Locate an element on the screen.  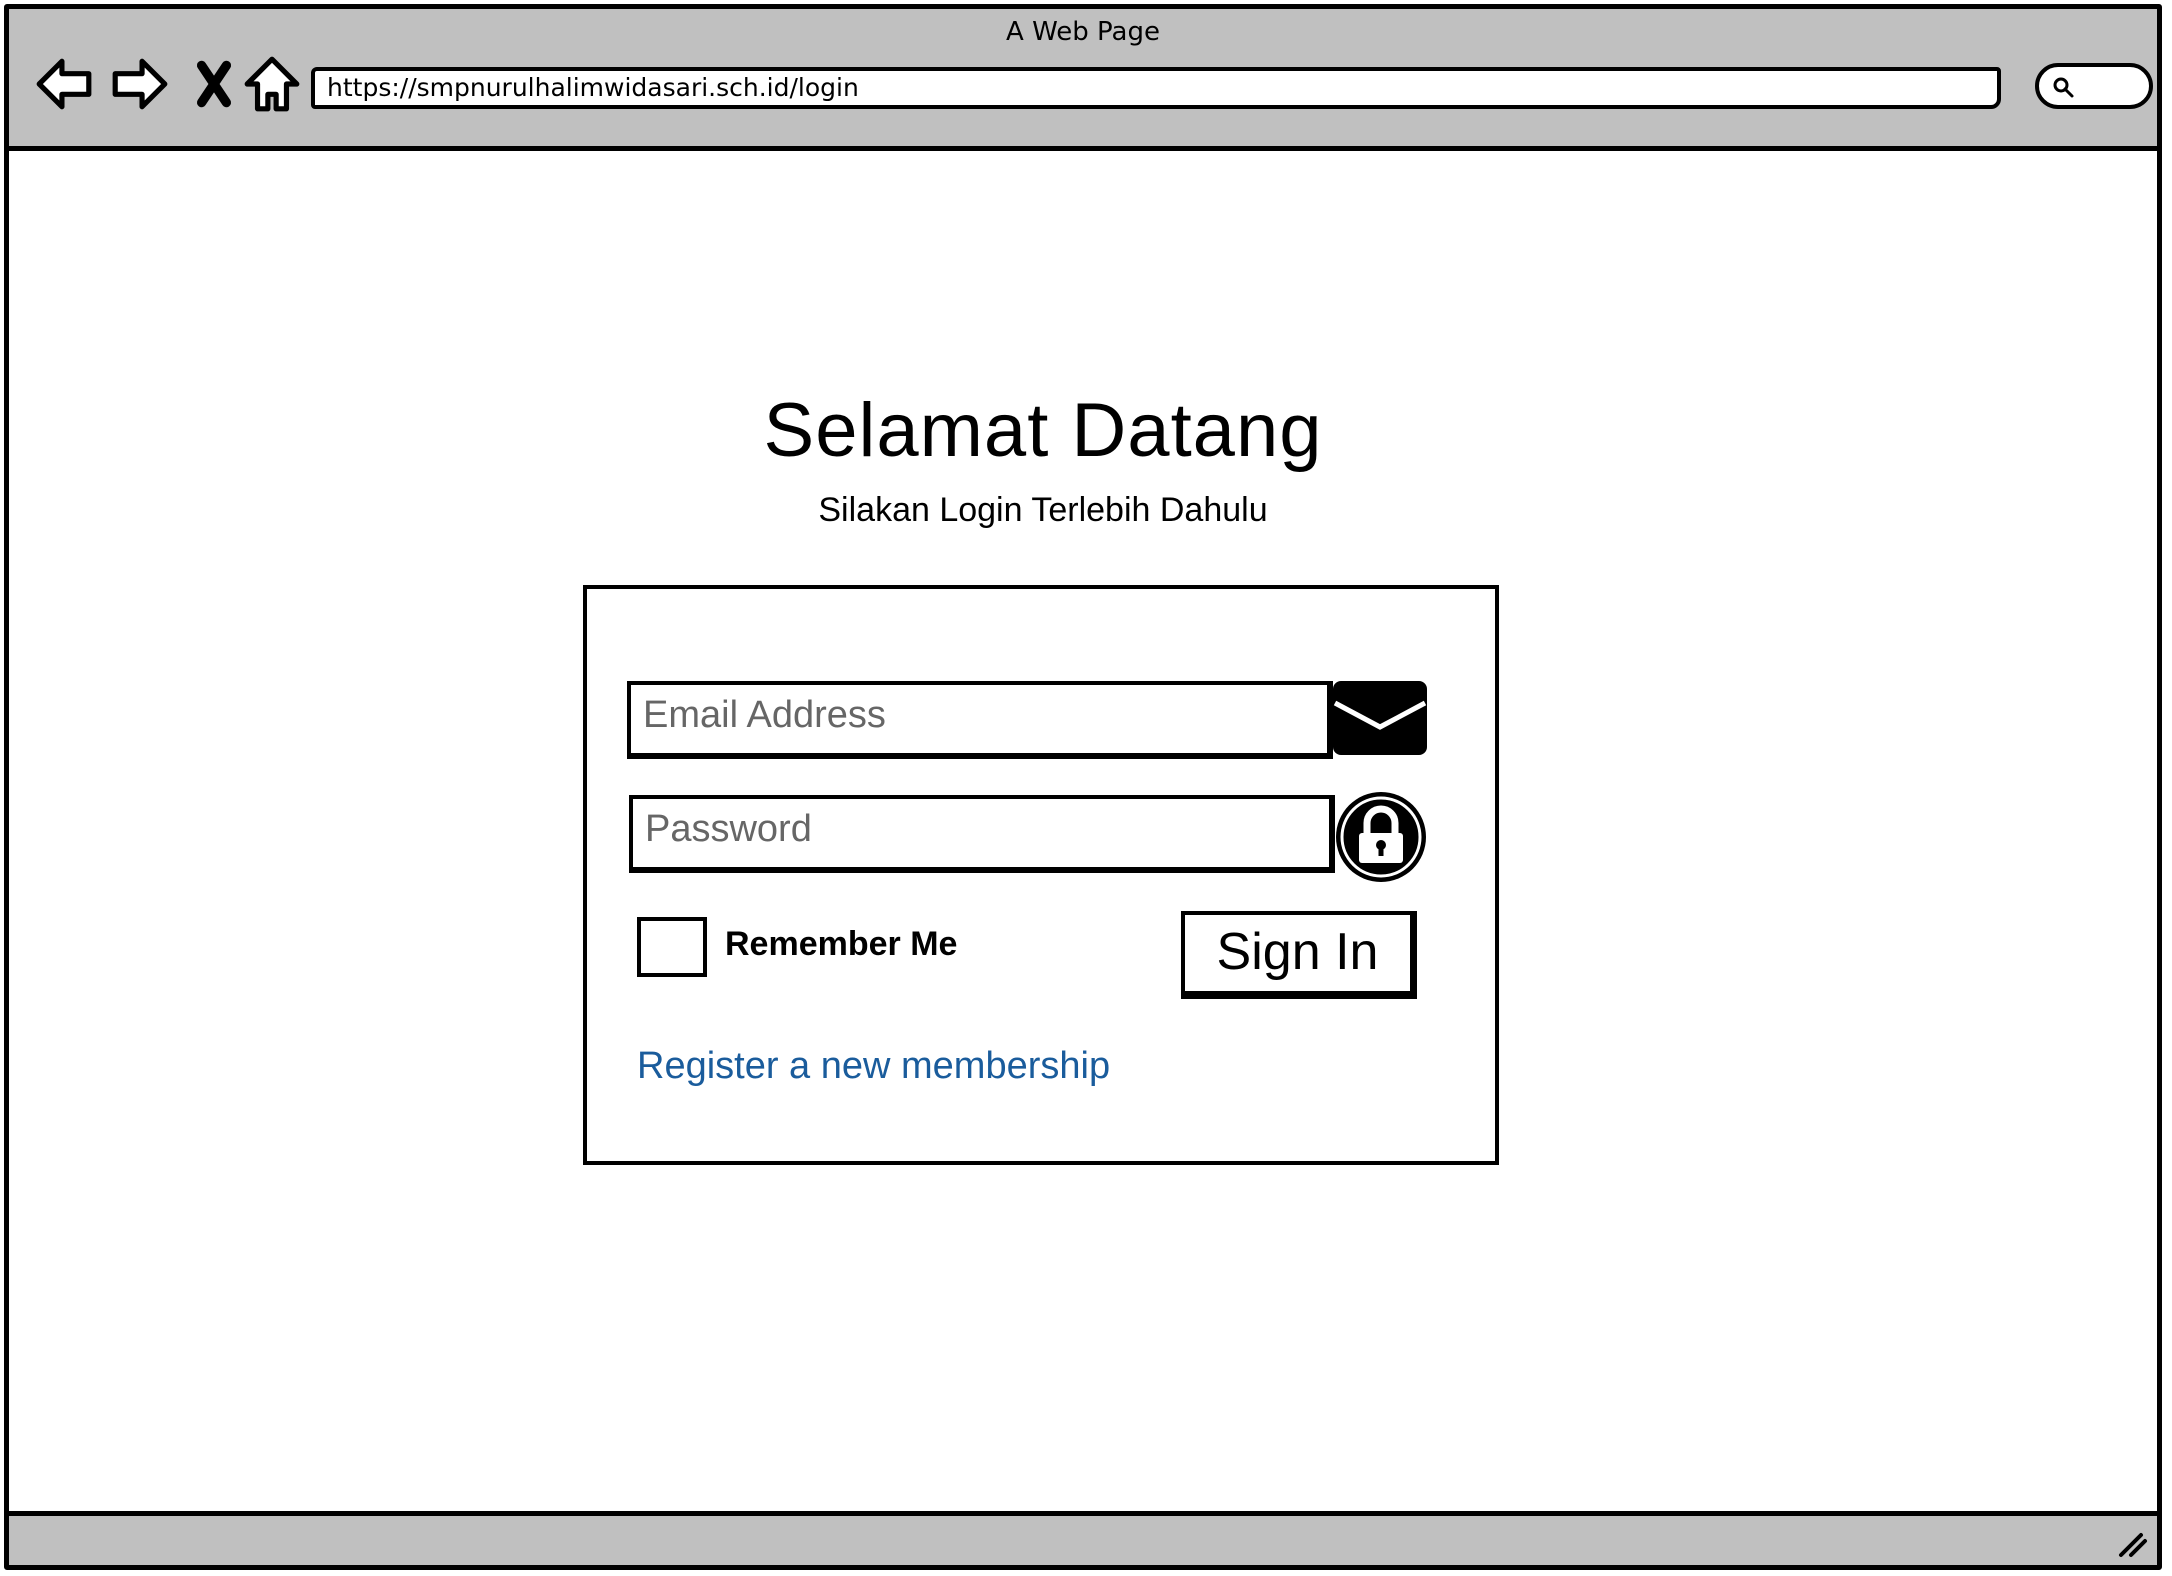
status-bar is located at coordinates (1083, 1538).